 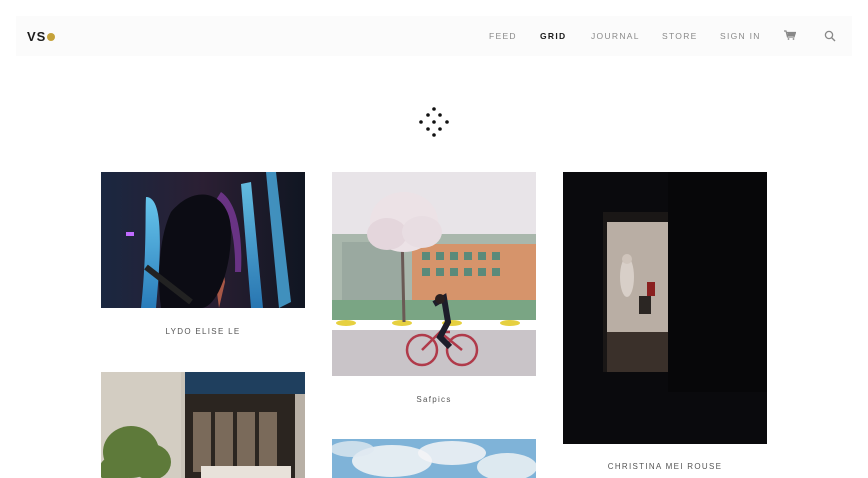 I want to click on photo-caption: Safpics, so click(x=434, y=399).